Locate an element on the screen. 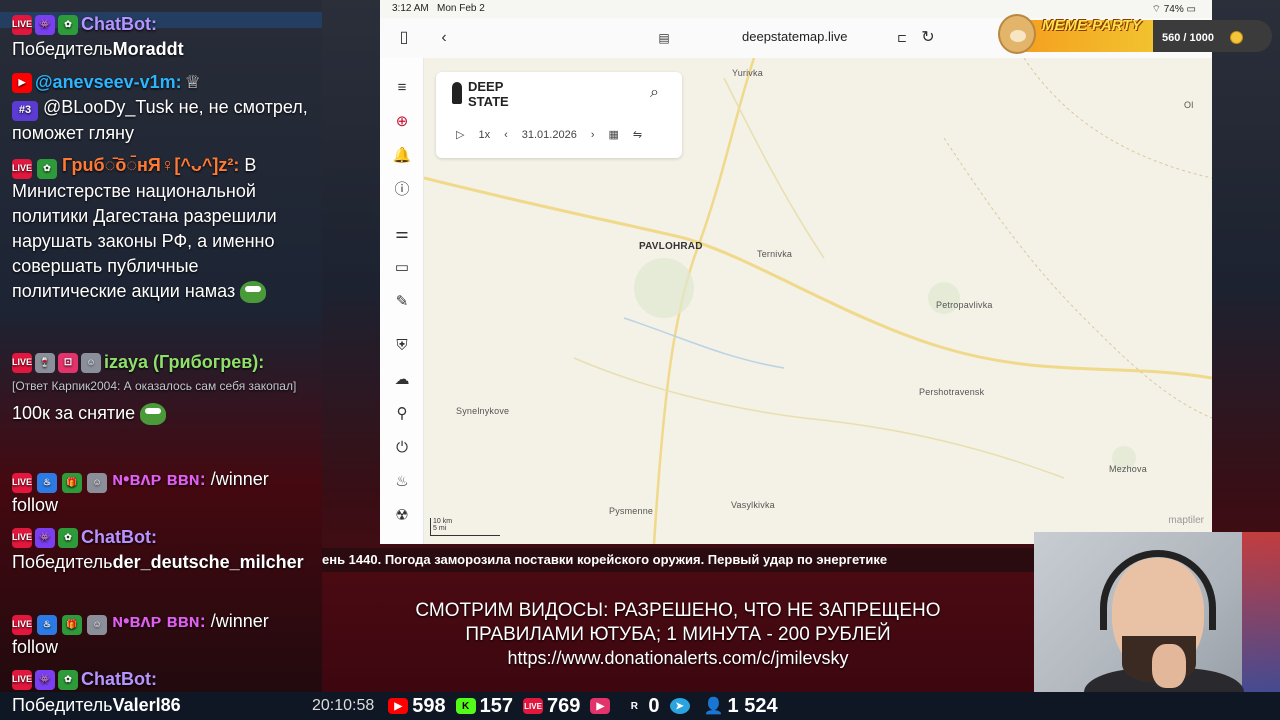 The image size is (1280, 720). menu-icon: ≡ is located at coordinates (402, 88).